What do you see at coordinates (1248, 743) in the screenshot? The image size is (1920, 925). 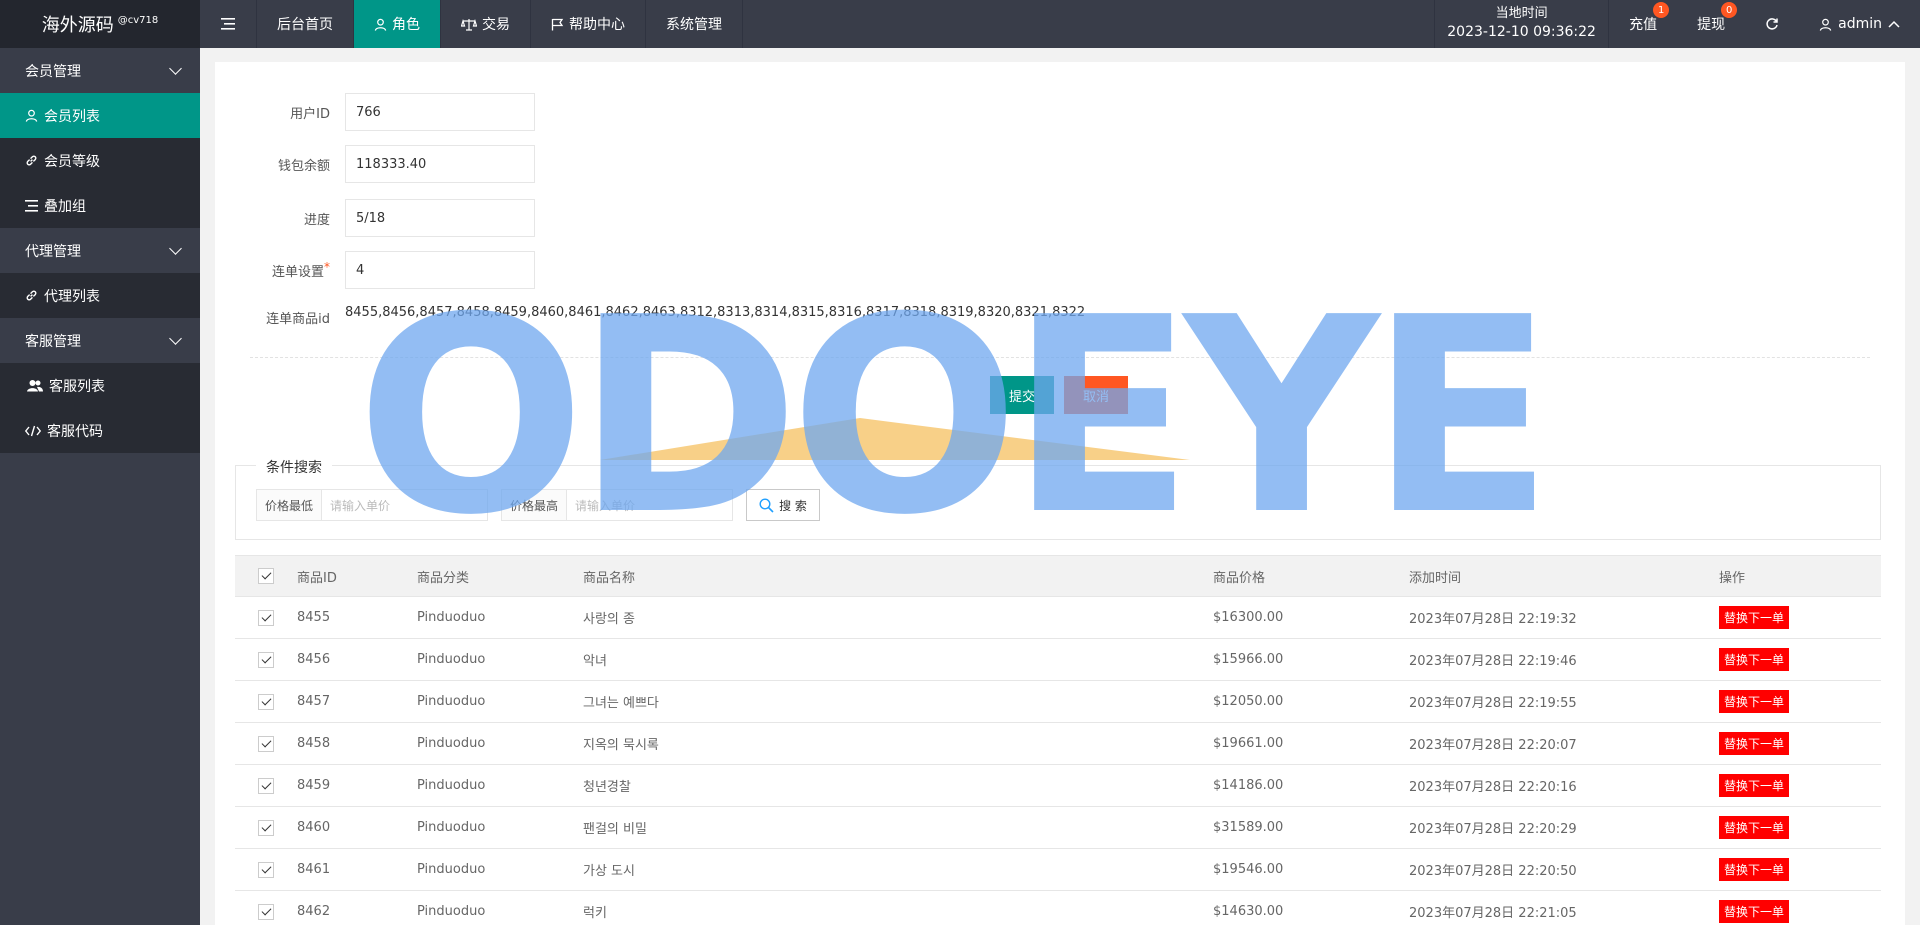 I see `cell-price: $19661.00` at bounding box center [1248, 743].